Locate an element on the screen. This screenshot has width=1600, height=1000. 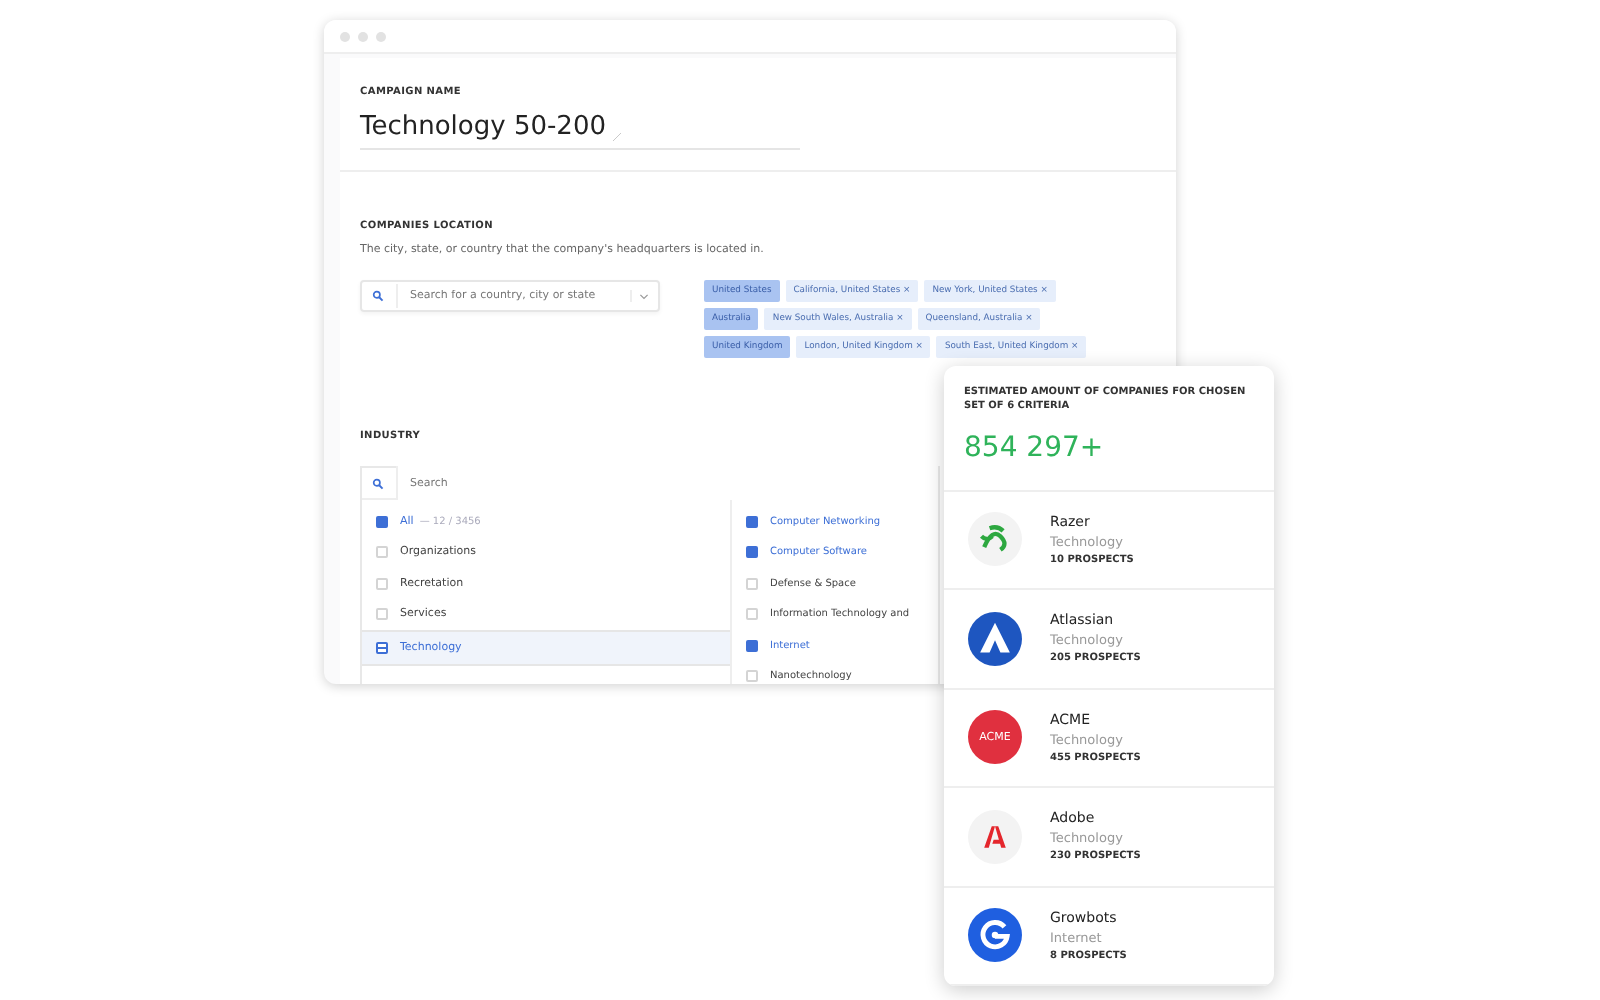
caret-icon is located at coordinates (640, 296).